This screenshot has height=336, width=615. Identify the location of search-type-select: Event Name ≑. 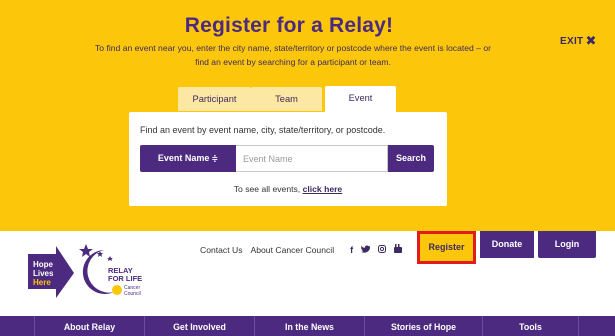
(188, 158).